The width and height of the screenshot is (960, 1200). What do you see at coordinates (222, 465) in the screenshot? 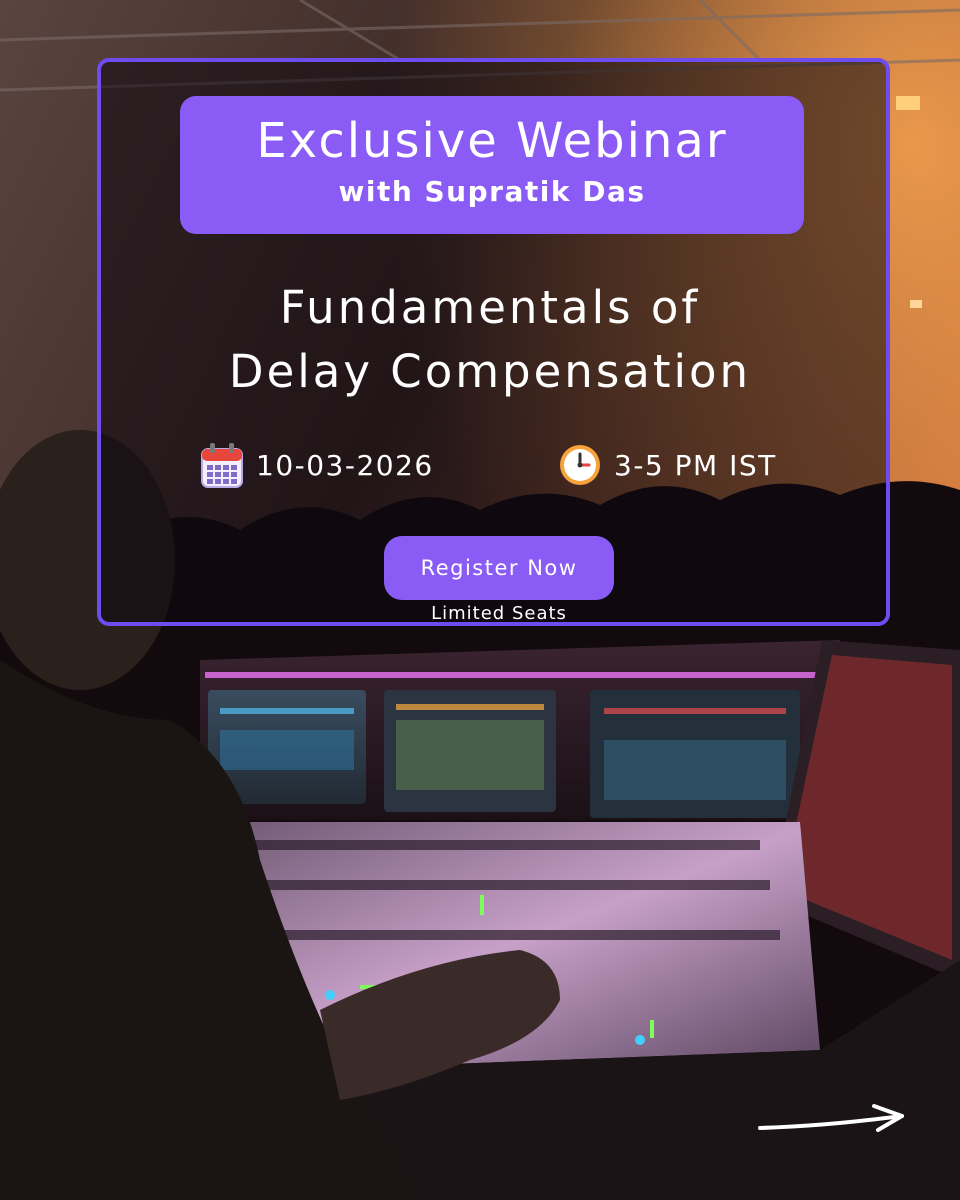
I see `calendar-icon` at bounding box center [222, 465].